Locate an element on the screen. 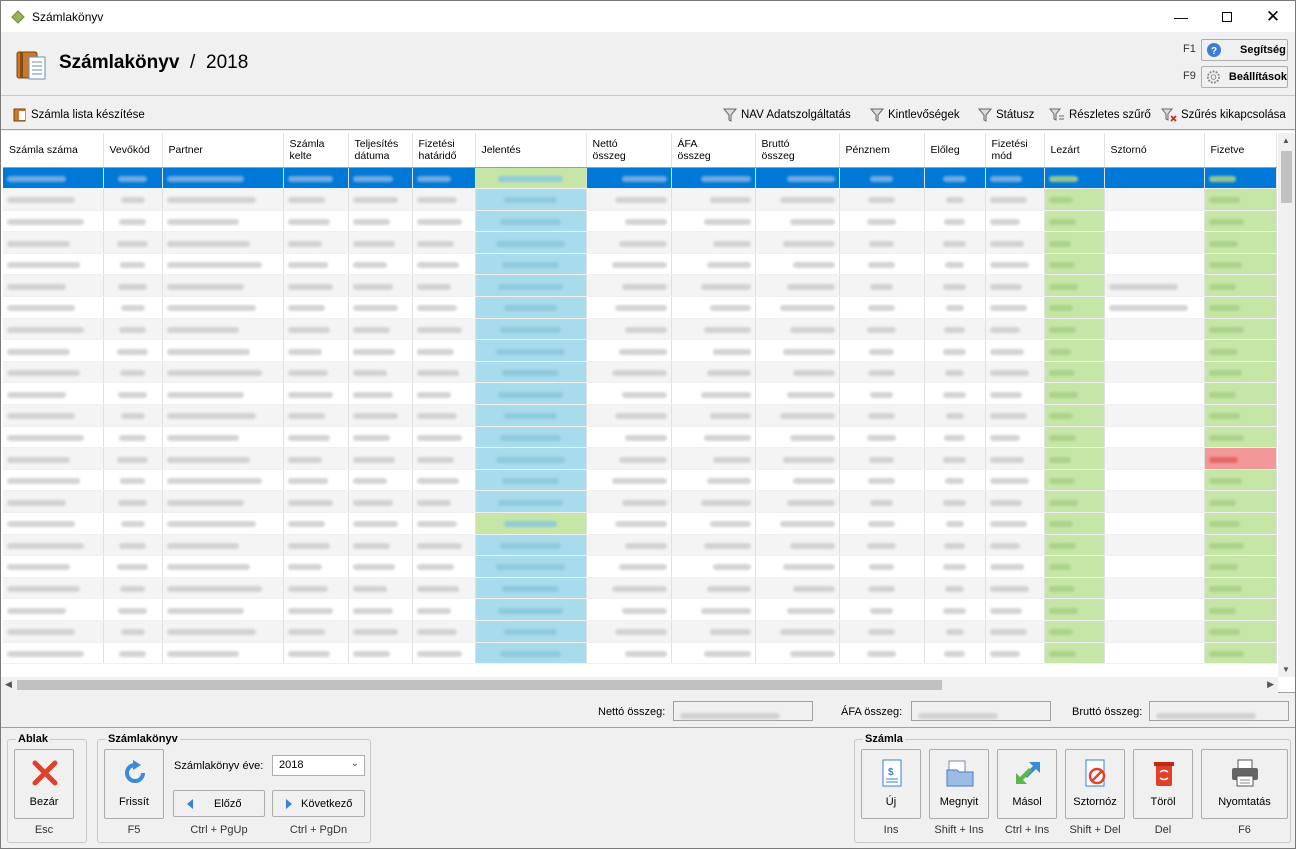 The width and height of the screenshot is (1296, 849). previous-button: Előző is located at coordinates (219, 803).